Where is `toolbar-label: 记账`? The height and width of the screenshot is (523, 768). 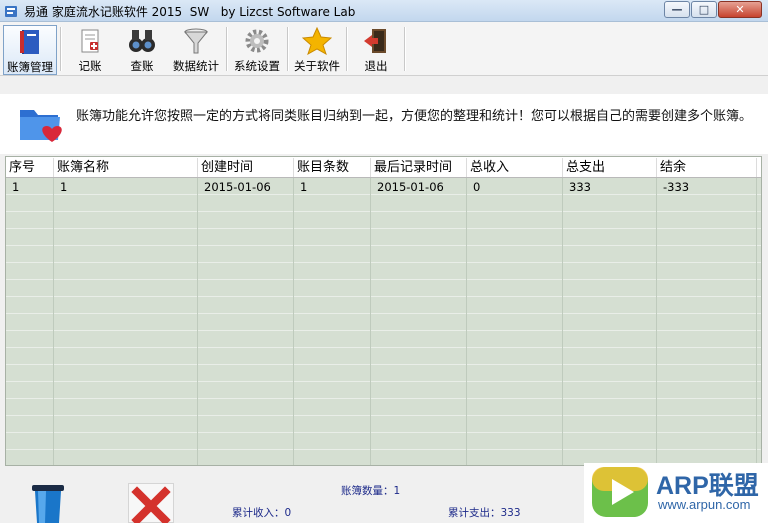 toolbar-label: 记账 is located at coordinates (90, 66).